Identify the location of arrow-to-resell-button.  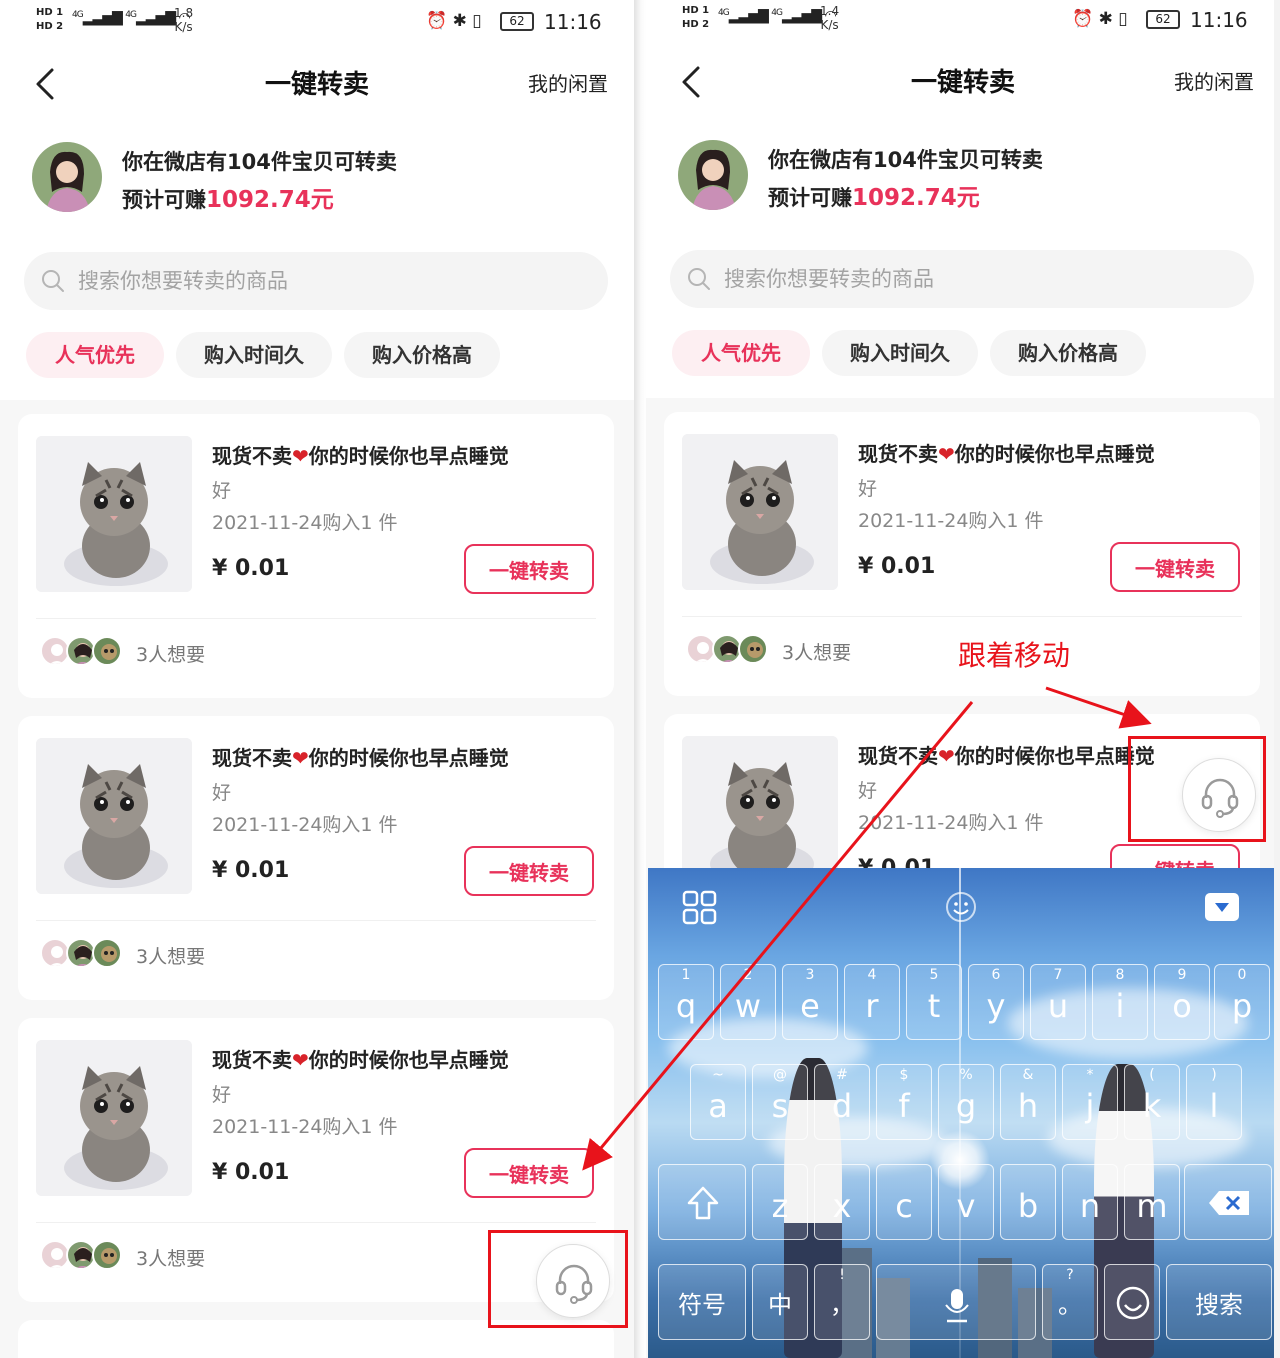
(778, 936).